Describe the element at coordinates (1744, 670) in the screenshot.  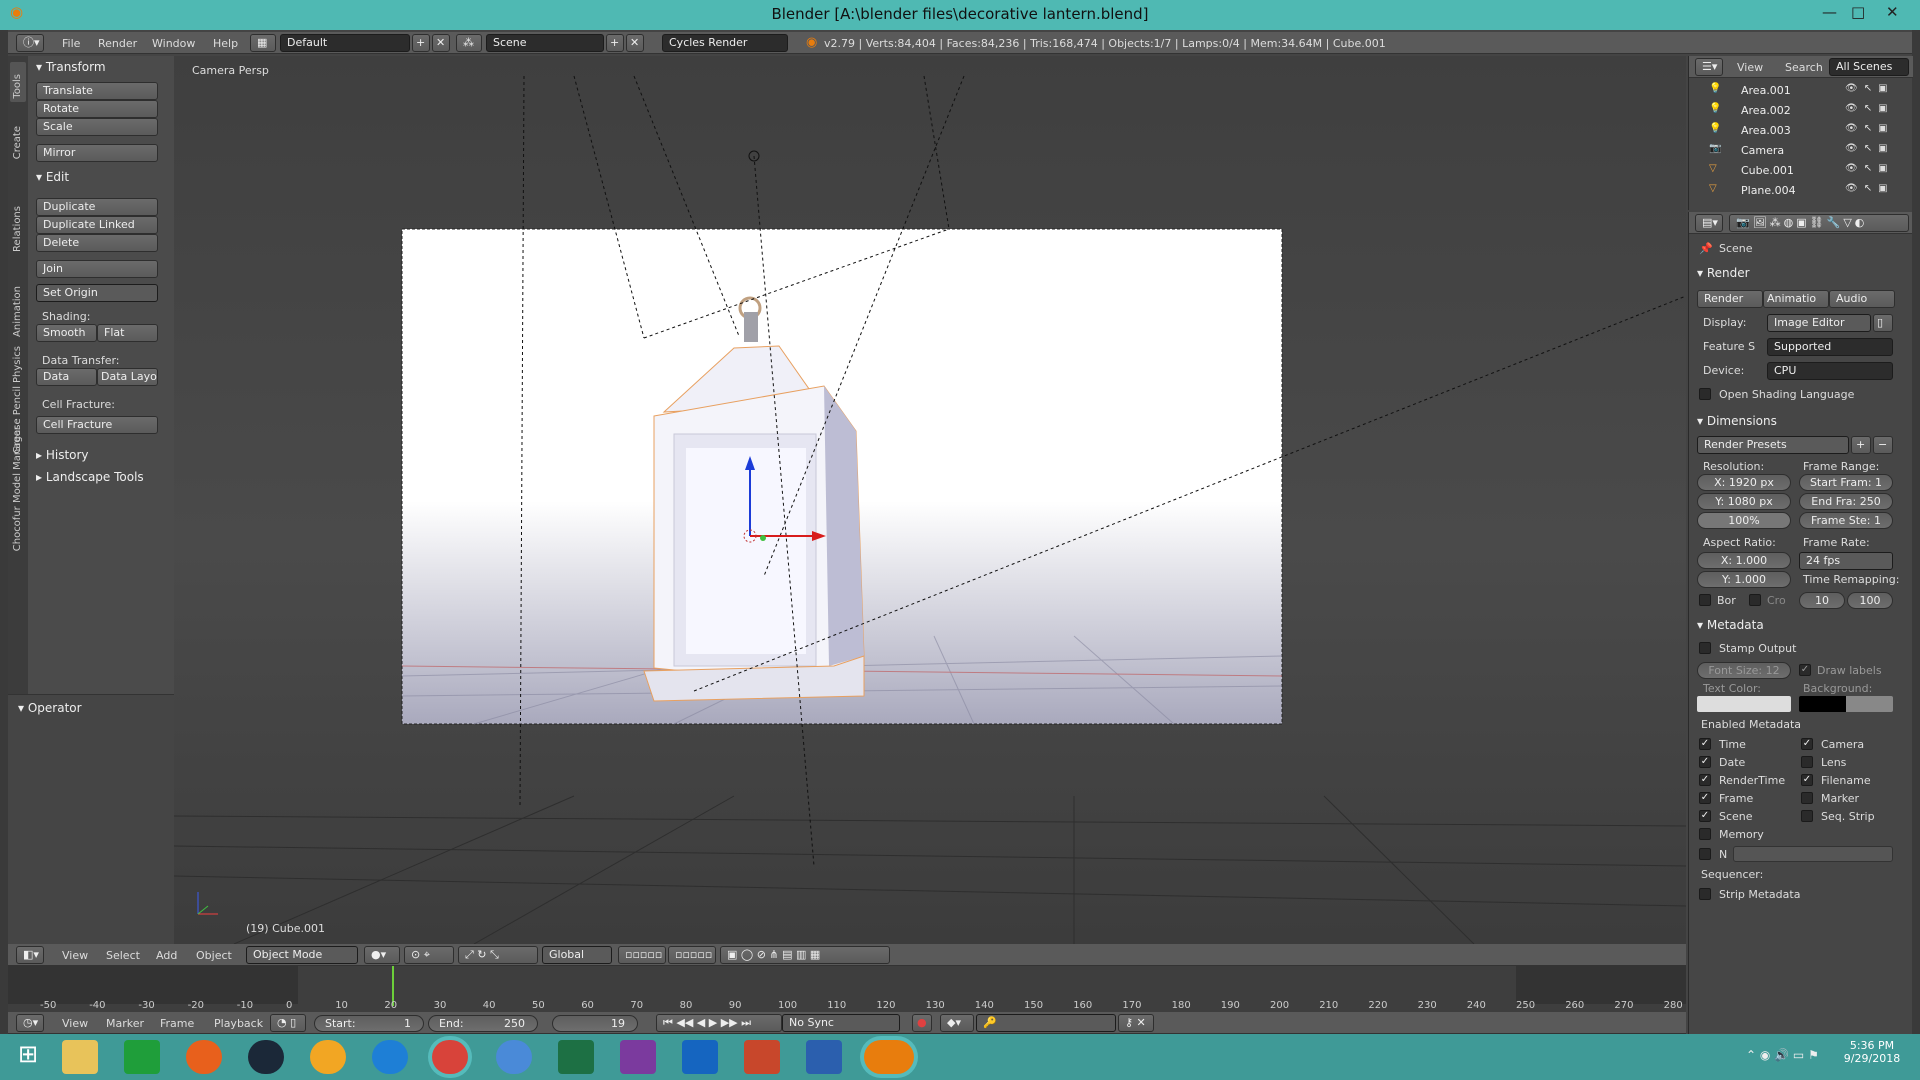
I see `font-size-field: Font Size: 12` at that location.